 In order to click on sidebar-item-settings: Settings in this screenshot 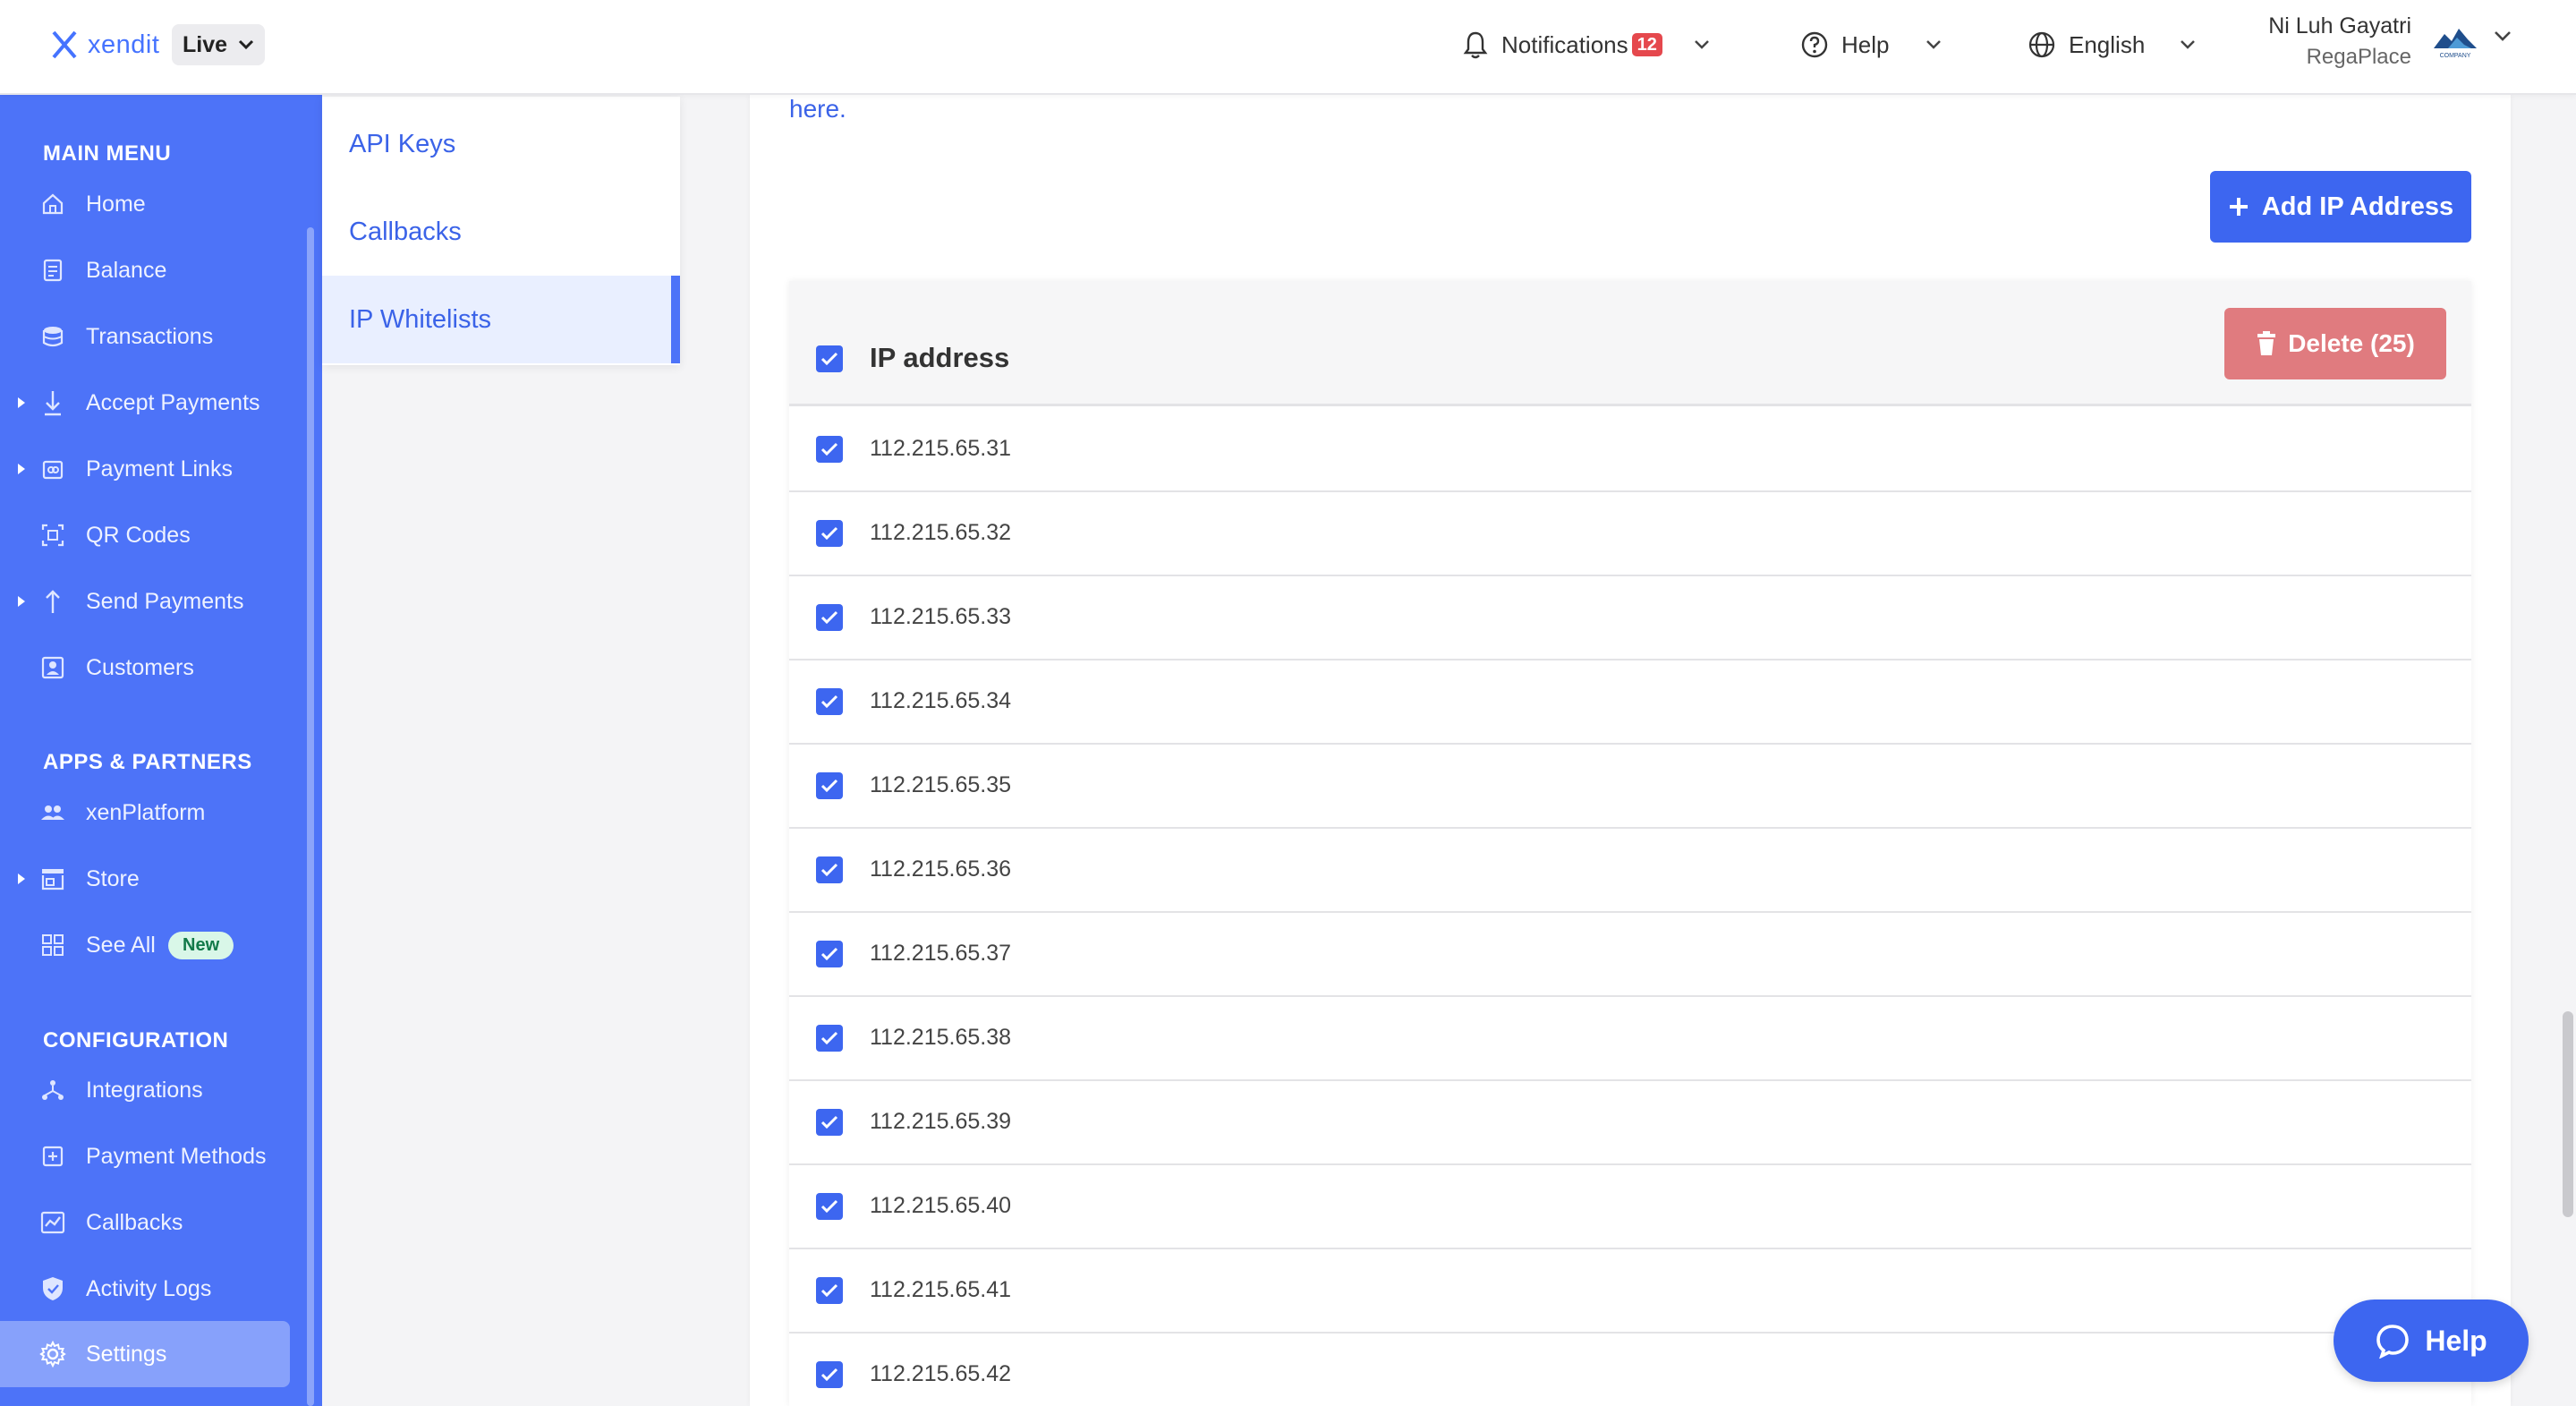, I will do `click(145, 1354)`.